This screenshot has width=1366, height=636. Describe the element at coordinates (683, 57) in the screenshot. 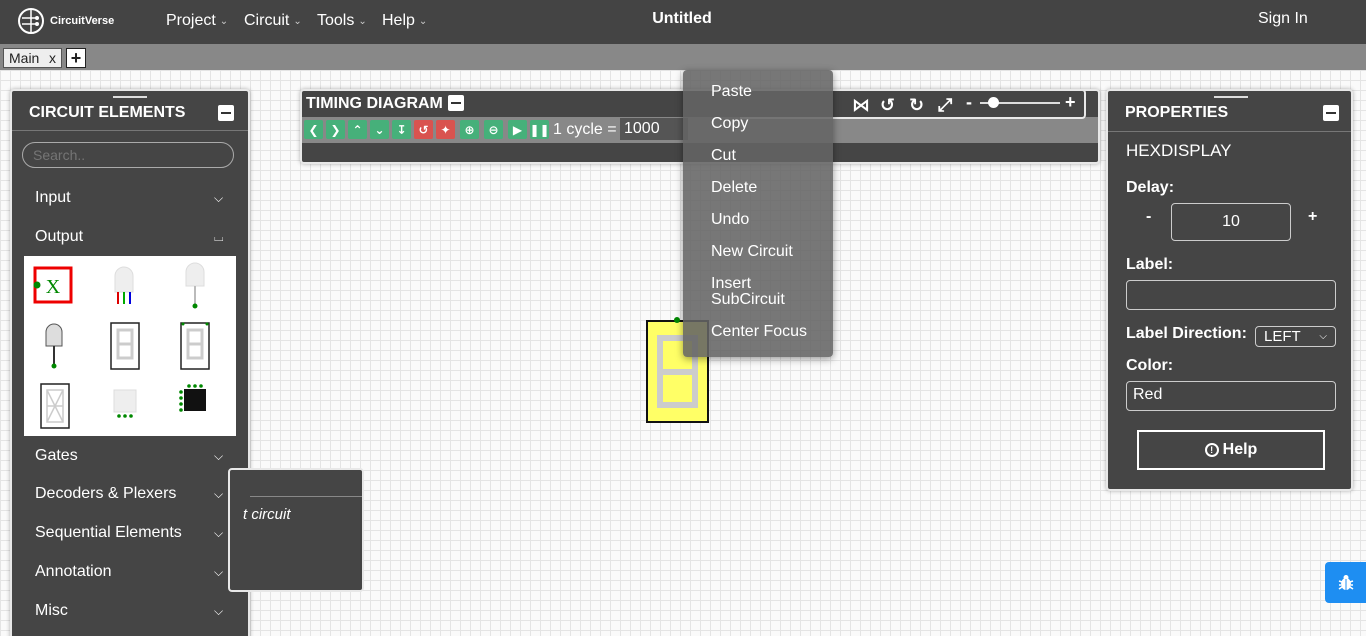

I see `tab-bar` at that location.